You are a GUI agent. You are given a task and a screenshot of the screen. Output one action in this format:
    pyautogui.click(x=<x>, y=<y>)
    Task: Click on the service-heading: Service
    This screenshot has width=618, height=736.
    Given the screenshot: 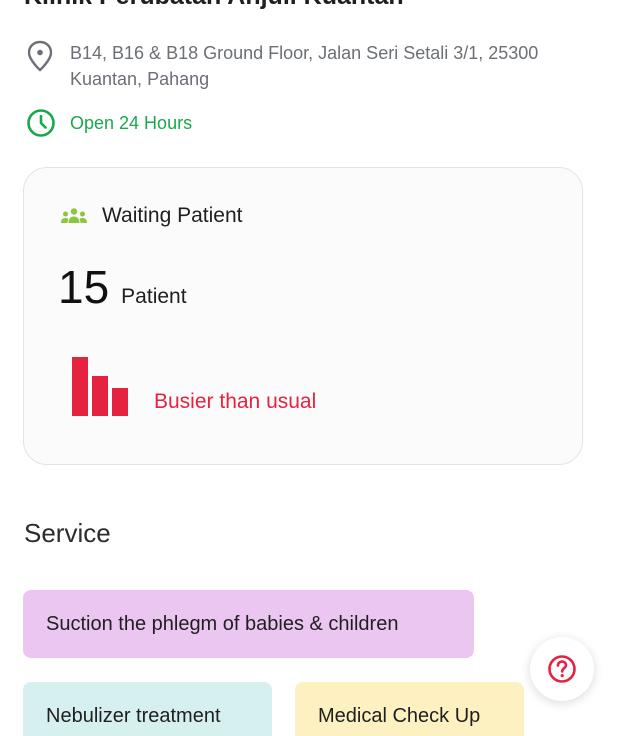 What is the action you would take?
    pyautogui.click(x=67, y=533)
    